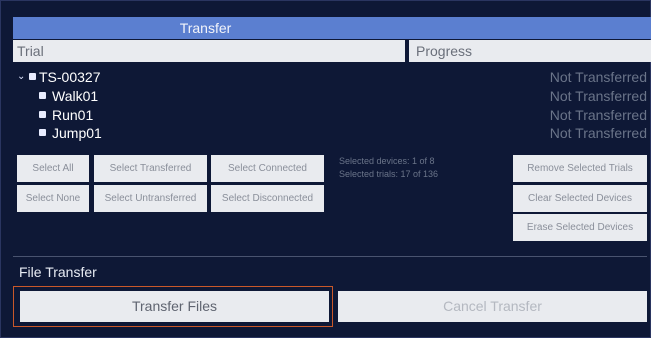  What do you see at coordinates (267, 198) in the screenshot?
I see `select-disconnected-button: Select Disconnected` at bounding box center [267, 198].